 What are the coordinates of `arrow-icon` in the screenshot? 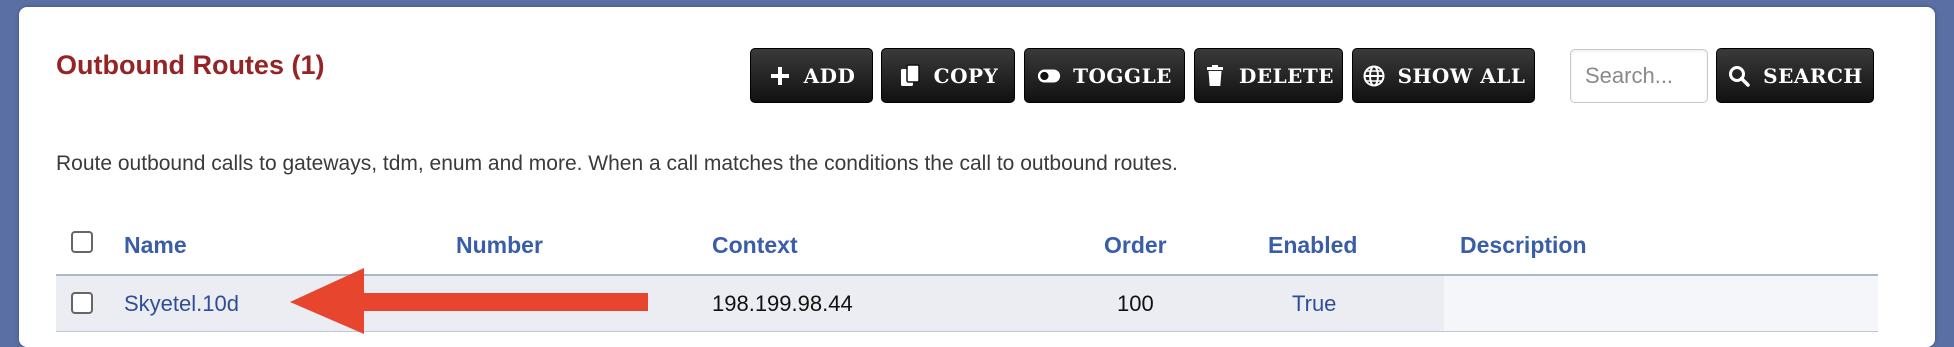 It's located at (469, 301).